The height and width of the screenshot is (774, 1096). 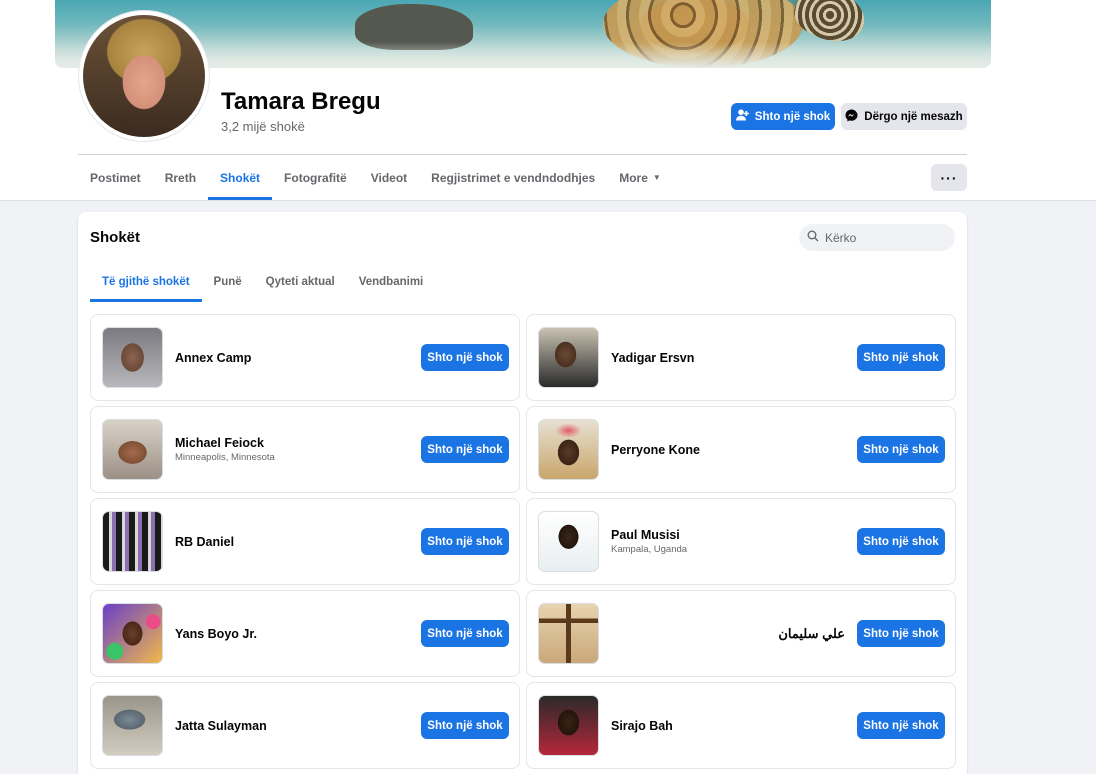 What do you see at coordinates (228, 282) in the screenshot?
I see `subtab-work: Punë` at bounding box center [228, 282].